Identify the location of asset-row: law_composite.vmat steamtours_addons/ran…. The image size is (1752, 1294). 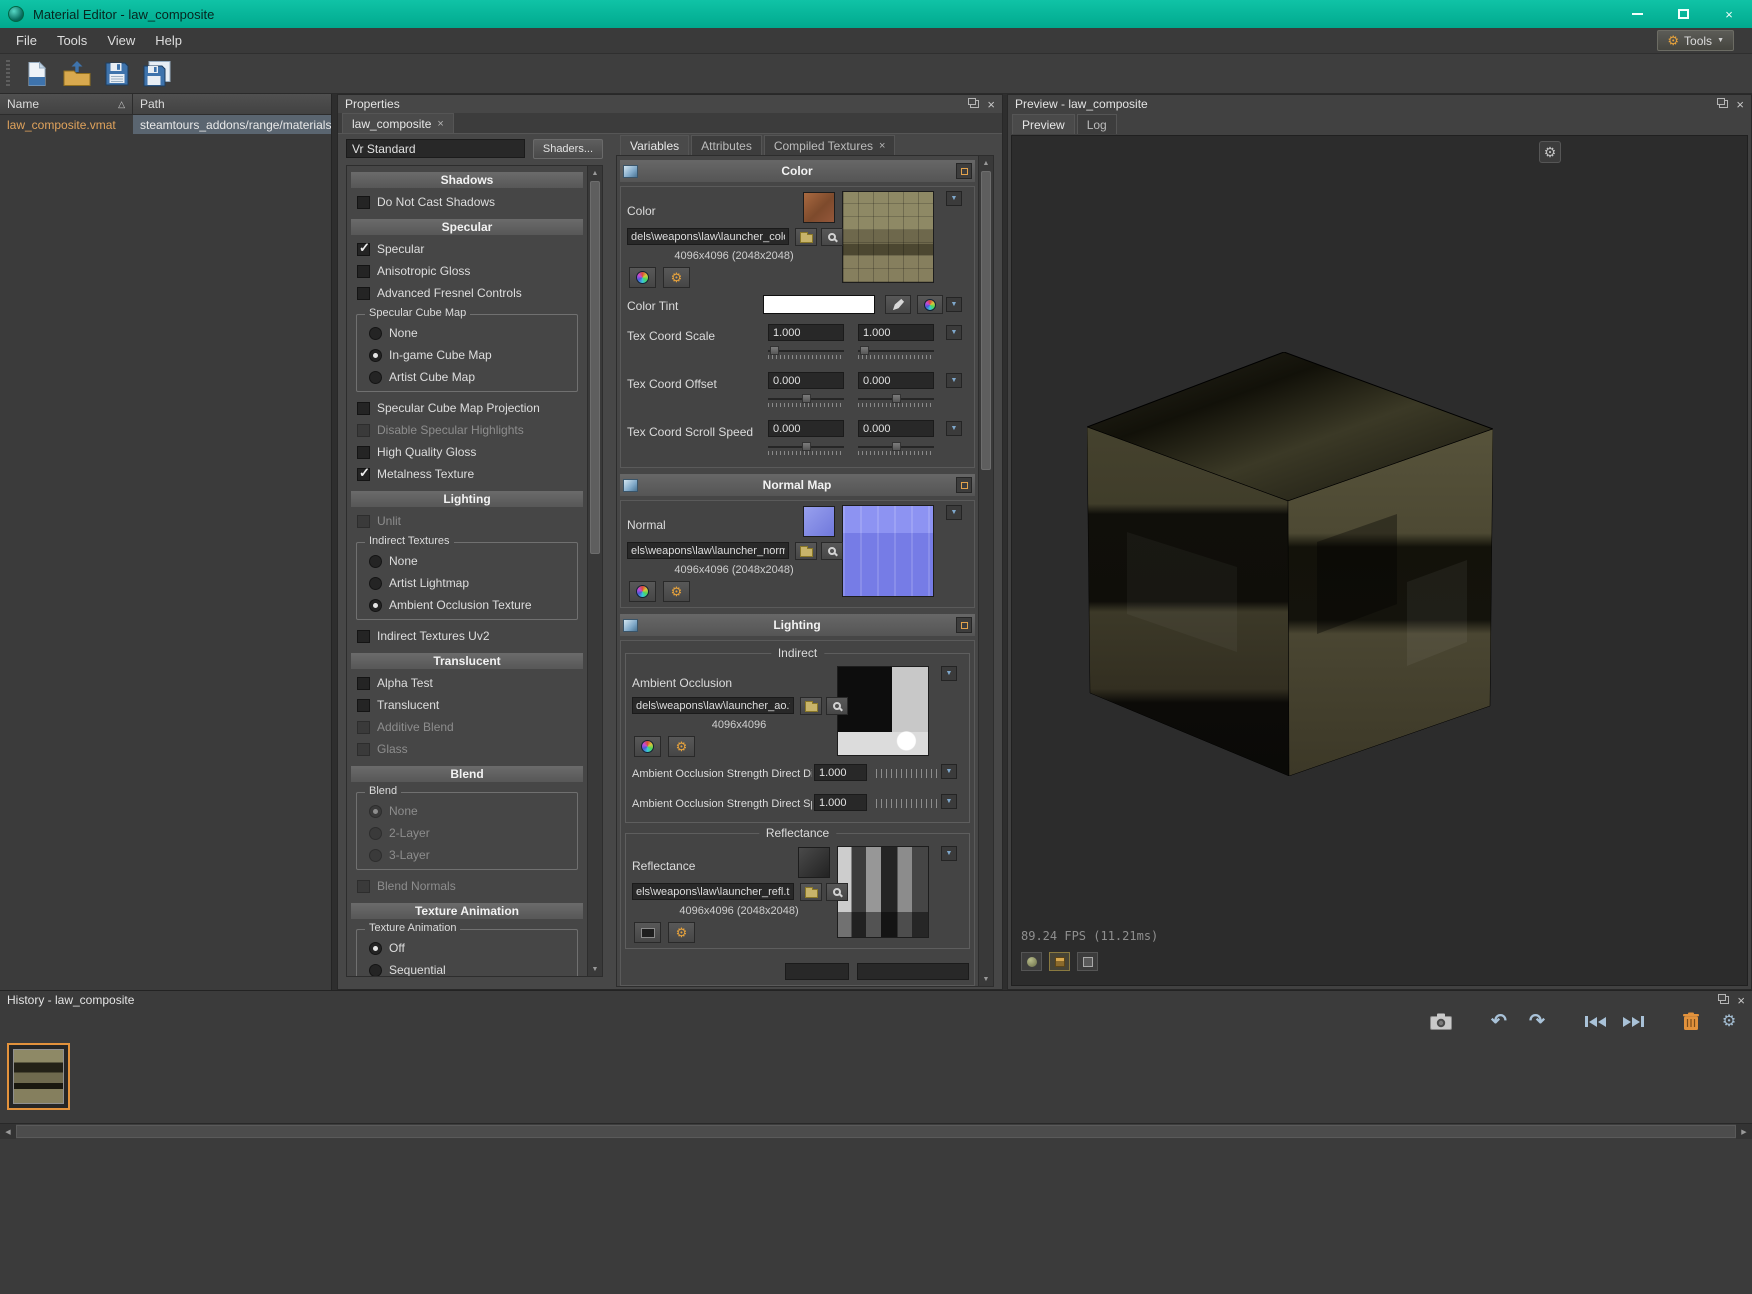
(165, 124).